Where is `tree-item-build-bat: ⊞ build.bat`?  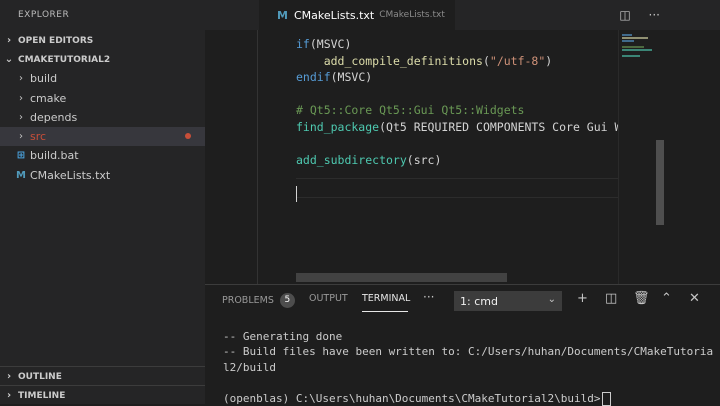
tree-item-build-bat: ⊞ build.bat is located at coordinates (102, 155).